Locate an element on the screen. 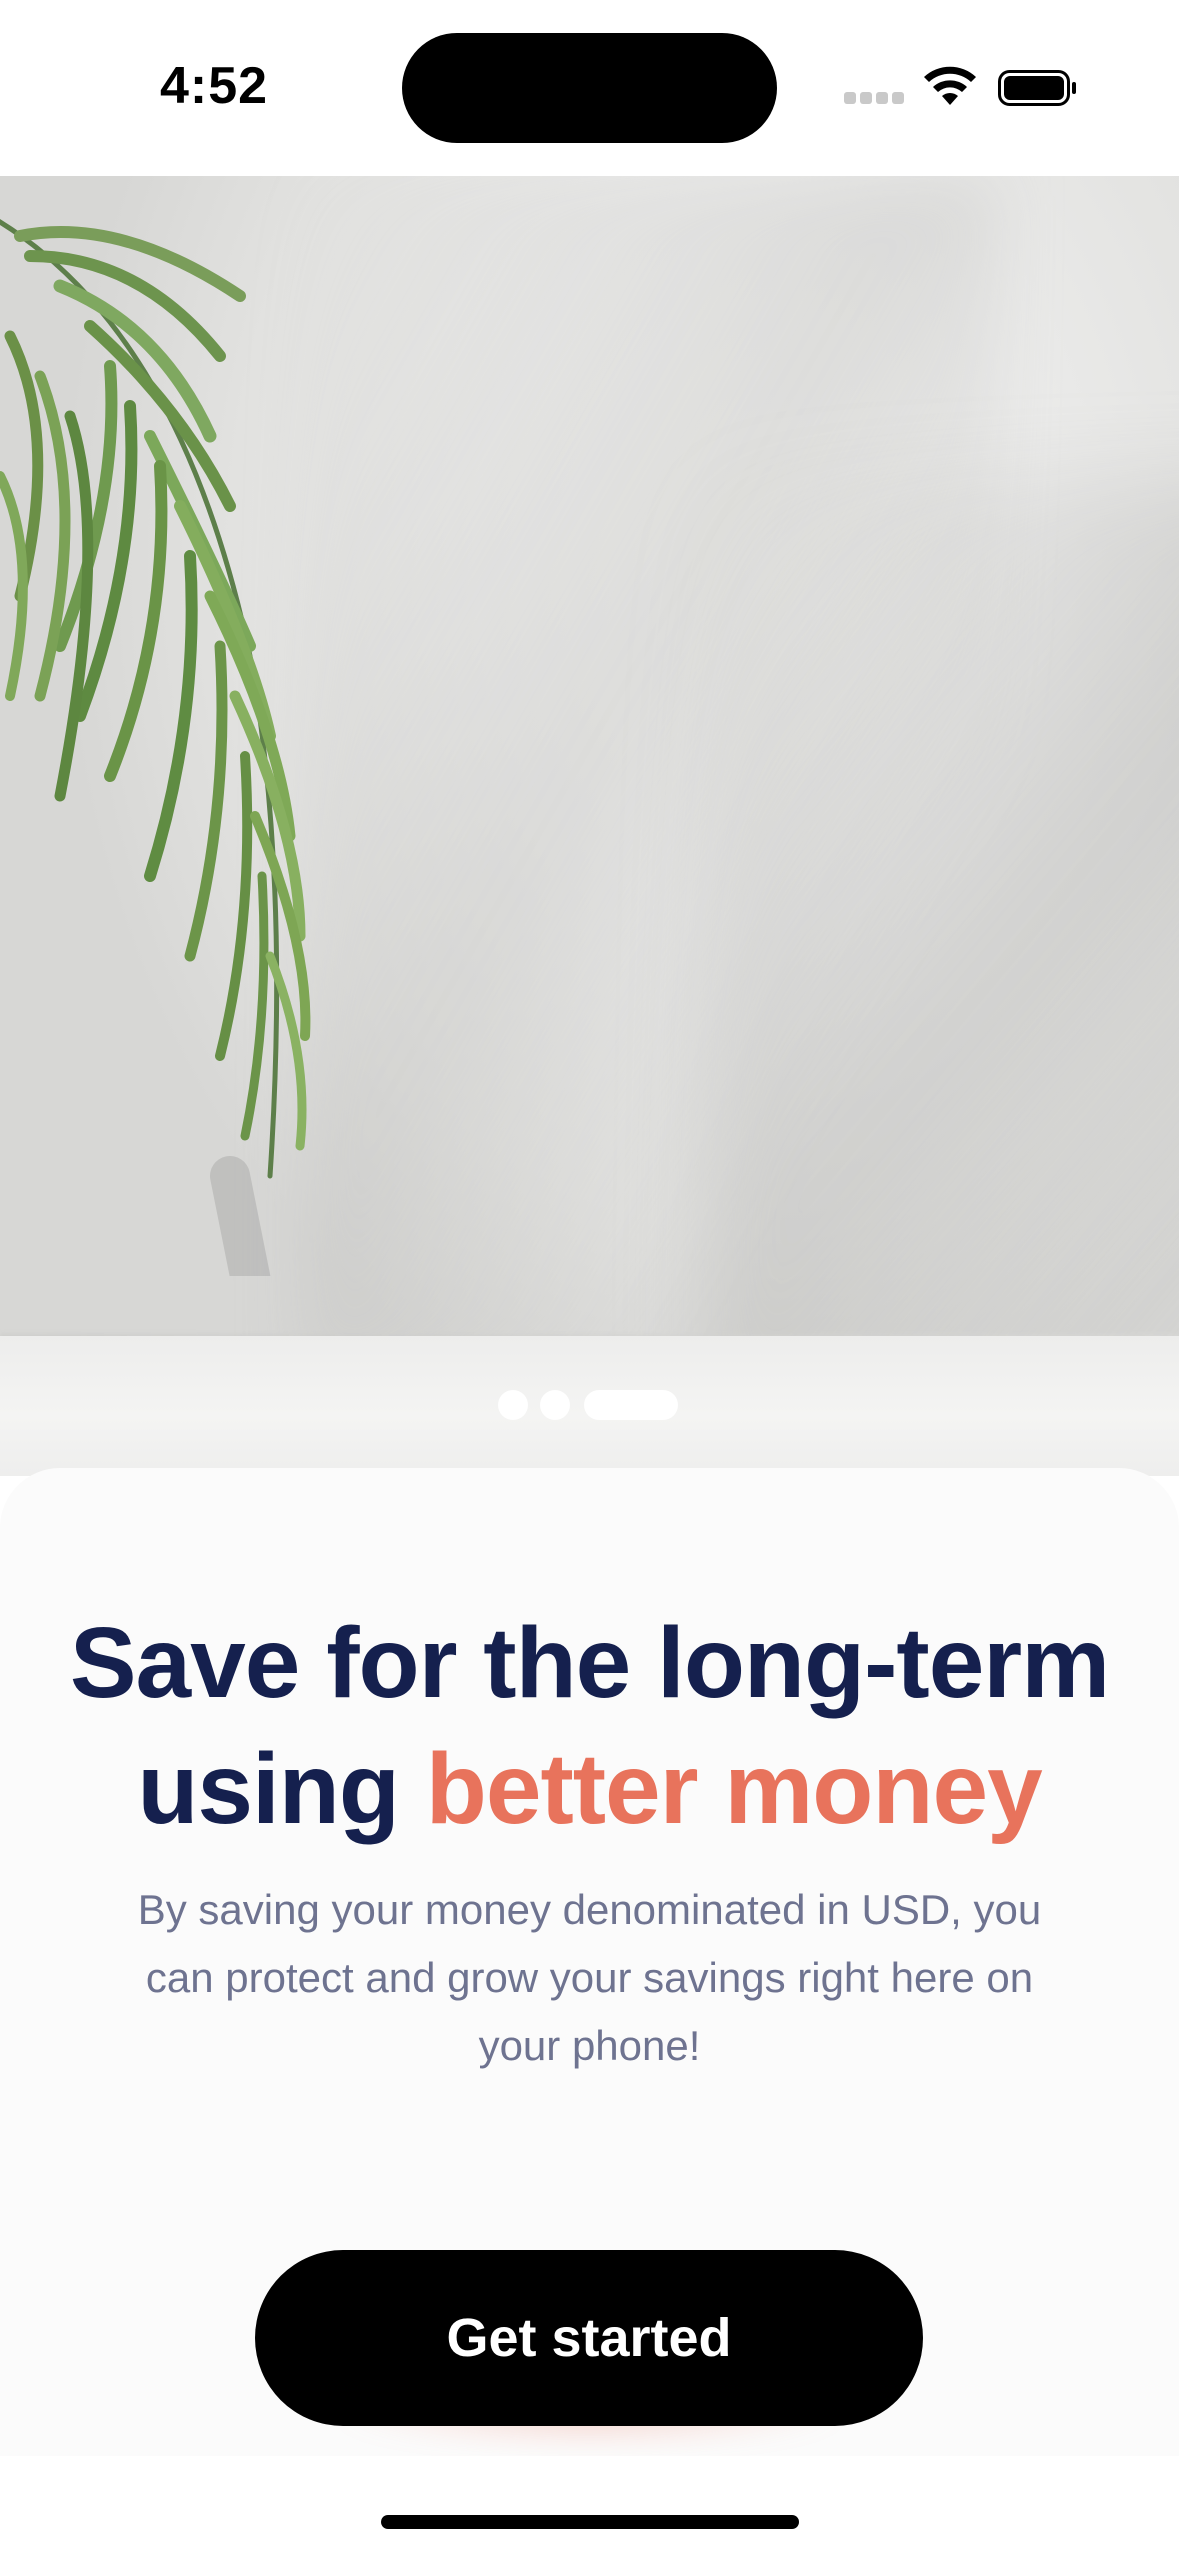 The image size is (1179, 2556). bottom-safe-area is located at coordinates (589, 2506).